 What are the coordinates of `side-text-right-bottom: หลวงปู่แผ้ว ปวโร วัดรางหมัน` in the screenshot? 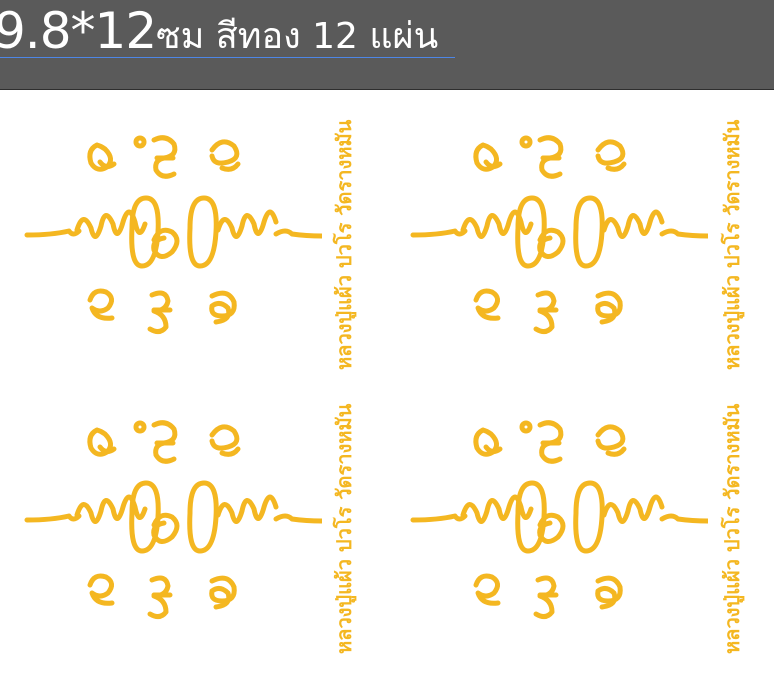 It's located at (732, 528).